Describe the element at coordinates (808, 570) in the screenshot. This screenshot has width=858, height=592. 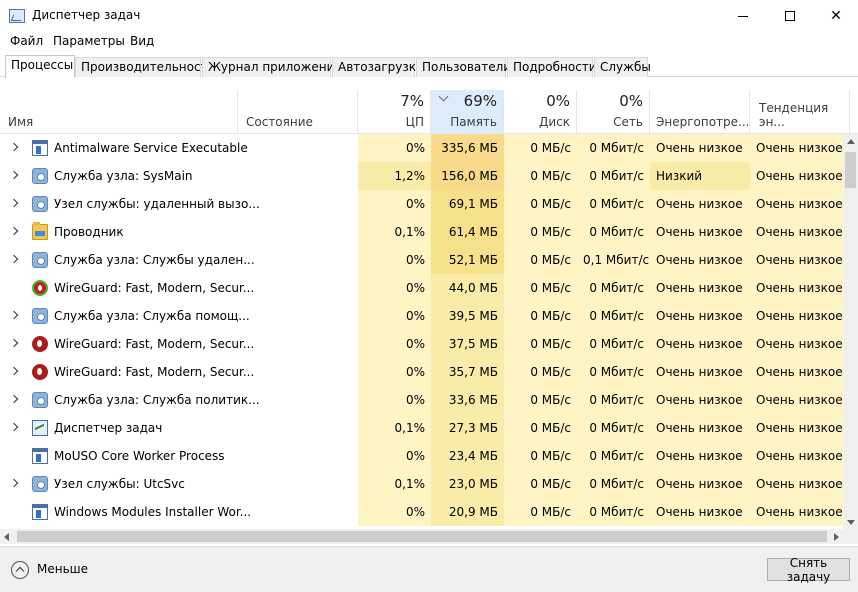
I see `end-task-button: Снять задачу` at that location.